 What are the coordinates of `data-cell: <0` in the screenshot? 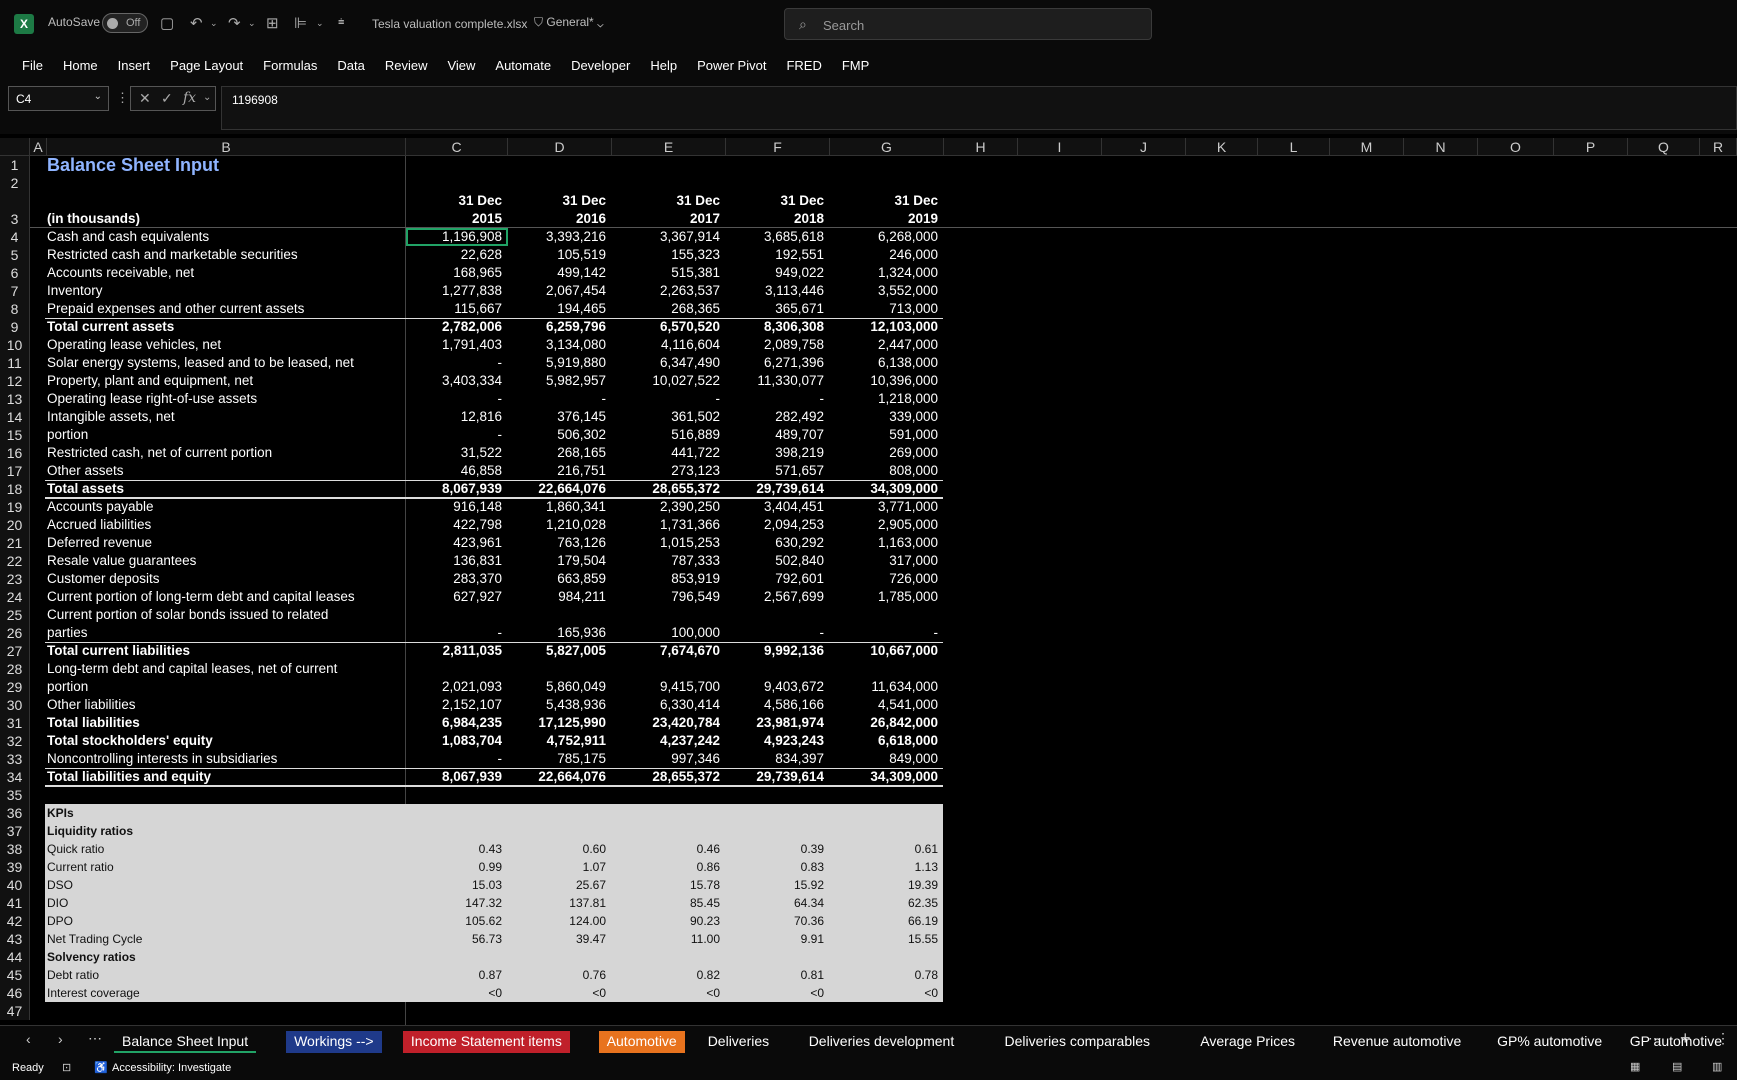 It's located at (560, 993).